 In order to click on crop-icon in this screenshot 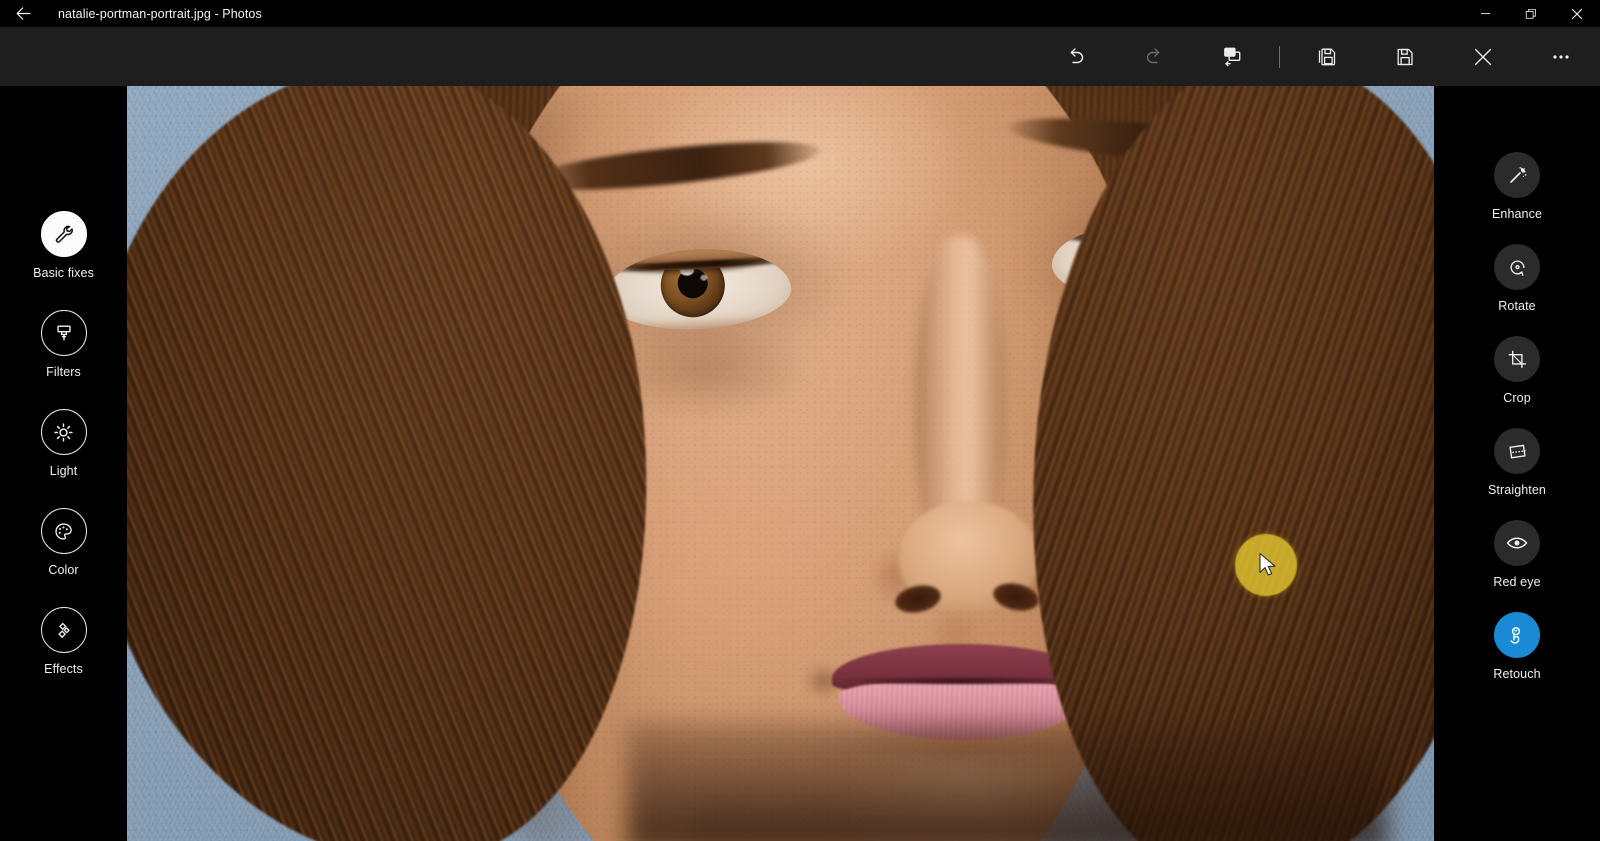, I will do `click(1517, 359)`.